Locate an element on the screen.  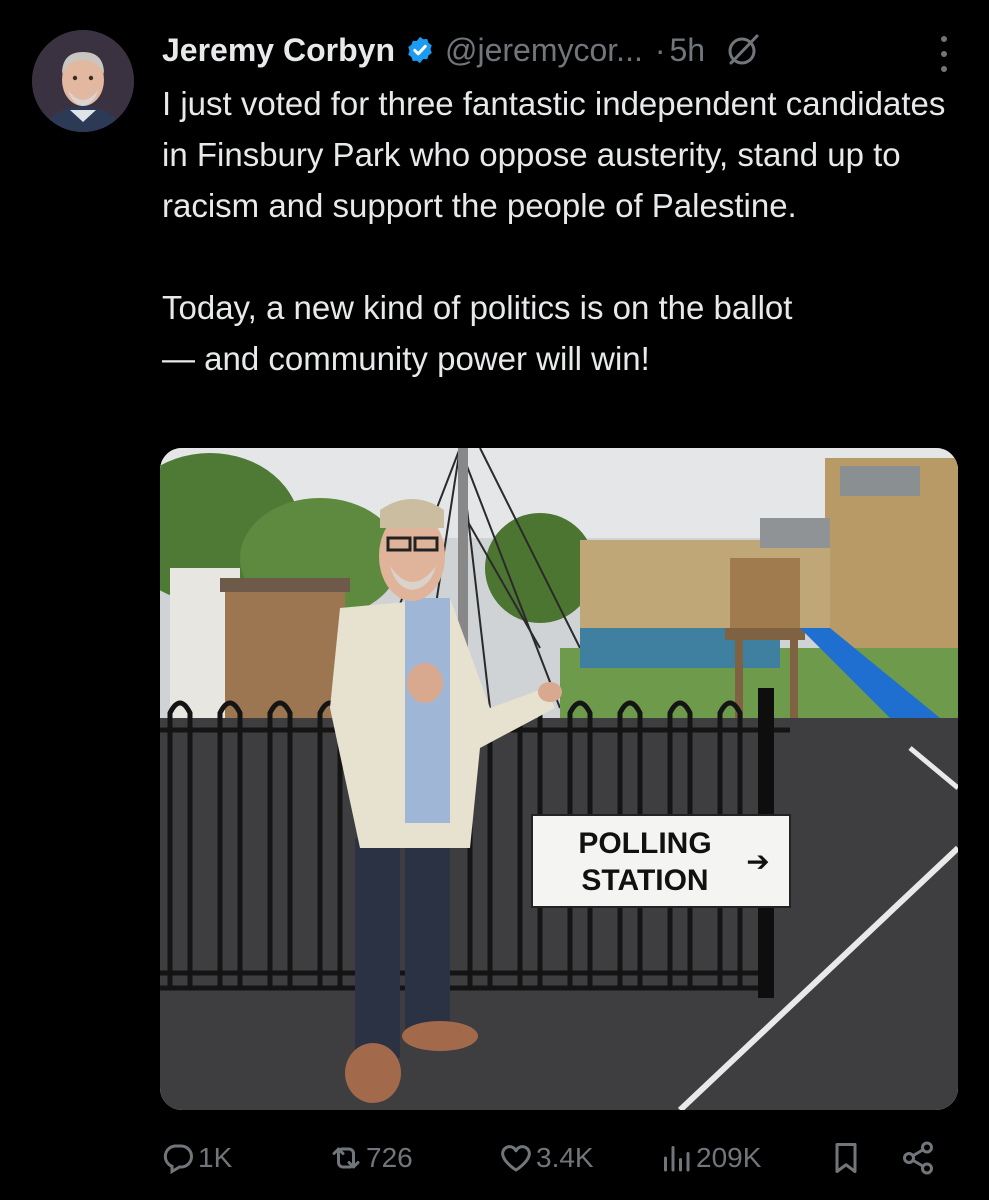
tweet-actions: 1K 726 3.4K 209K is located at coordinates (555, 1160).